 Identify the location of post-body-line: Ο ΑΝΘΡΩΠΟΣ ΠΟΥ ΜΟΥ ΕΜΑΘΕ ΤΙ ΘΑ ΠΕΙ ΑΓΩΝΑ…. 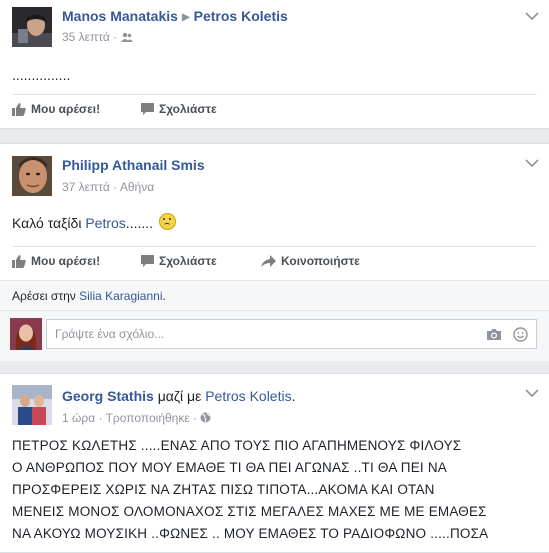
(229, 467).